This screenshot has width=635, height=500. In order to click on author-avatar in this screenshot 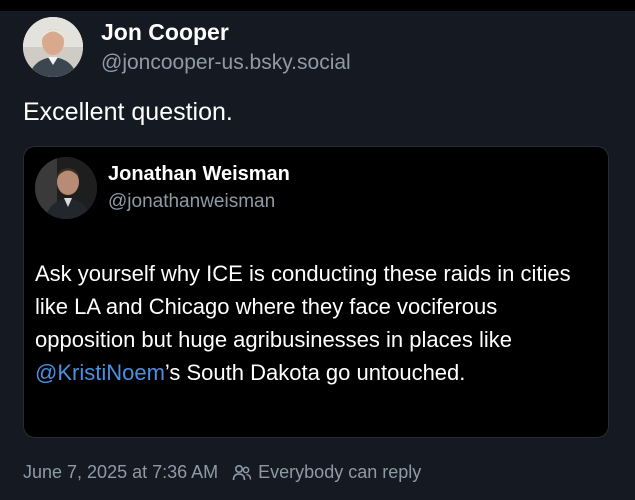, I will do `click(53, 47)`.